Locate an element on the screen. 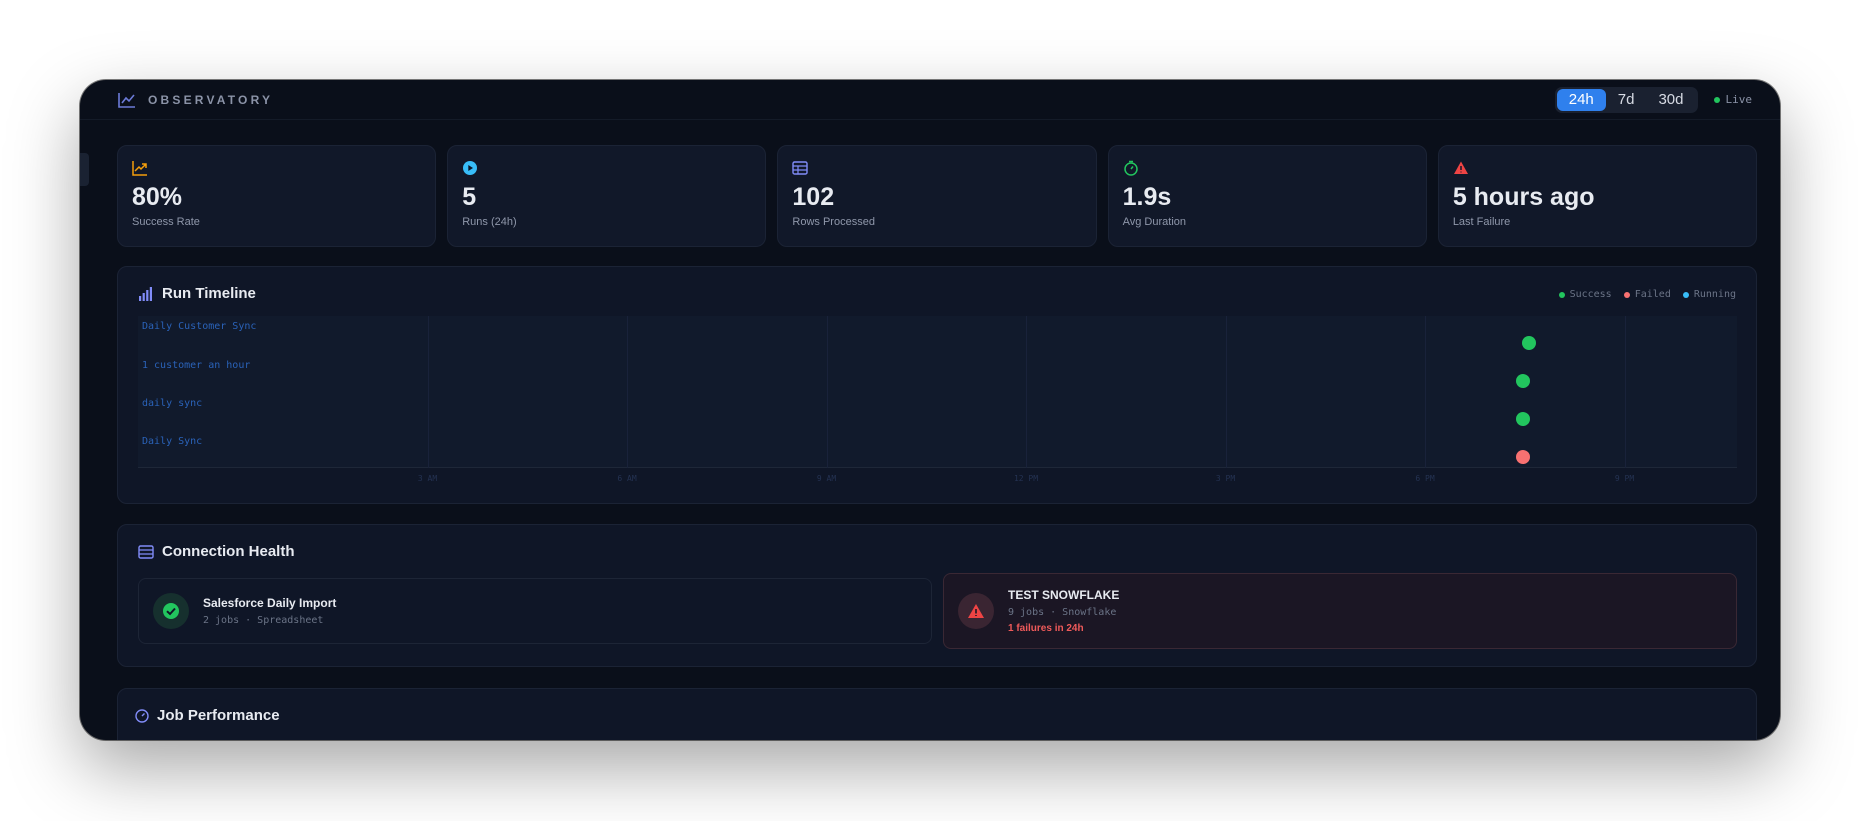 This screenshot has height=821, width=1860. panel-title: Run Timeline is located at coordinates (197, 293).